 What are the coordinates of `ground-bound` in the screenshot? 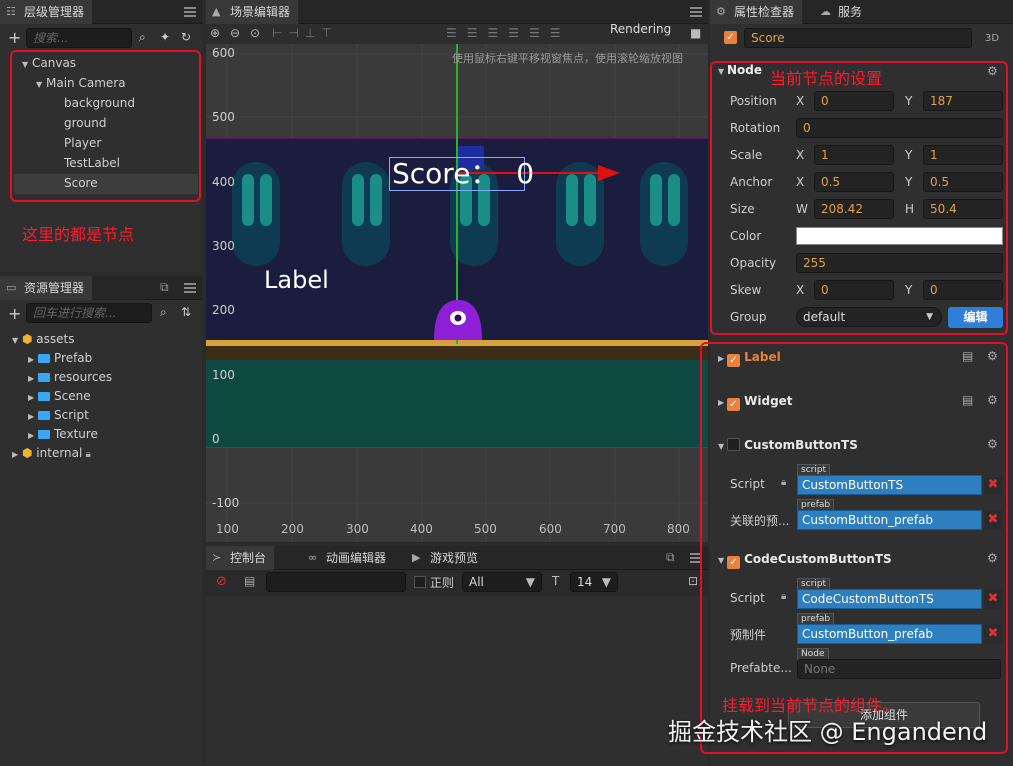 It's located at (457, 447).